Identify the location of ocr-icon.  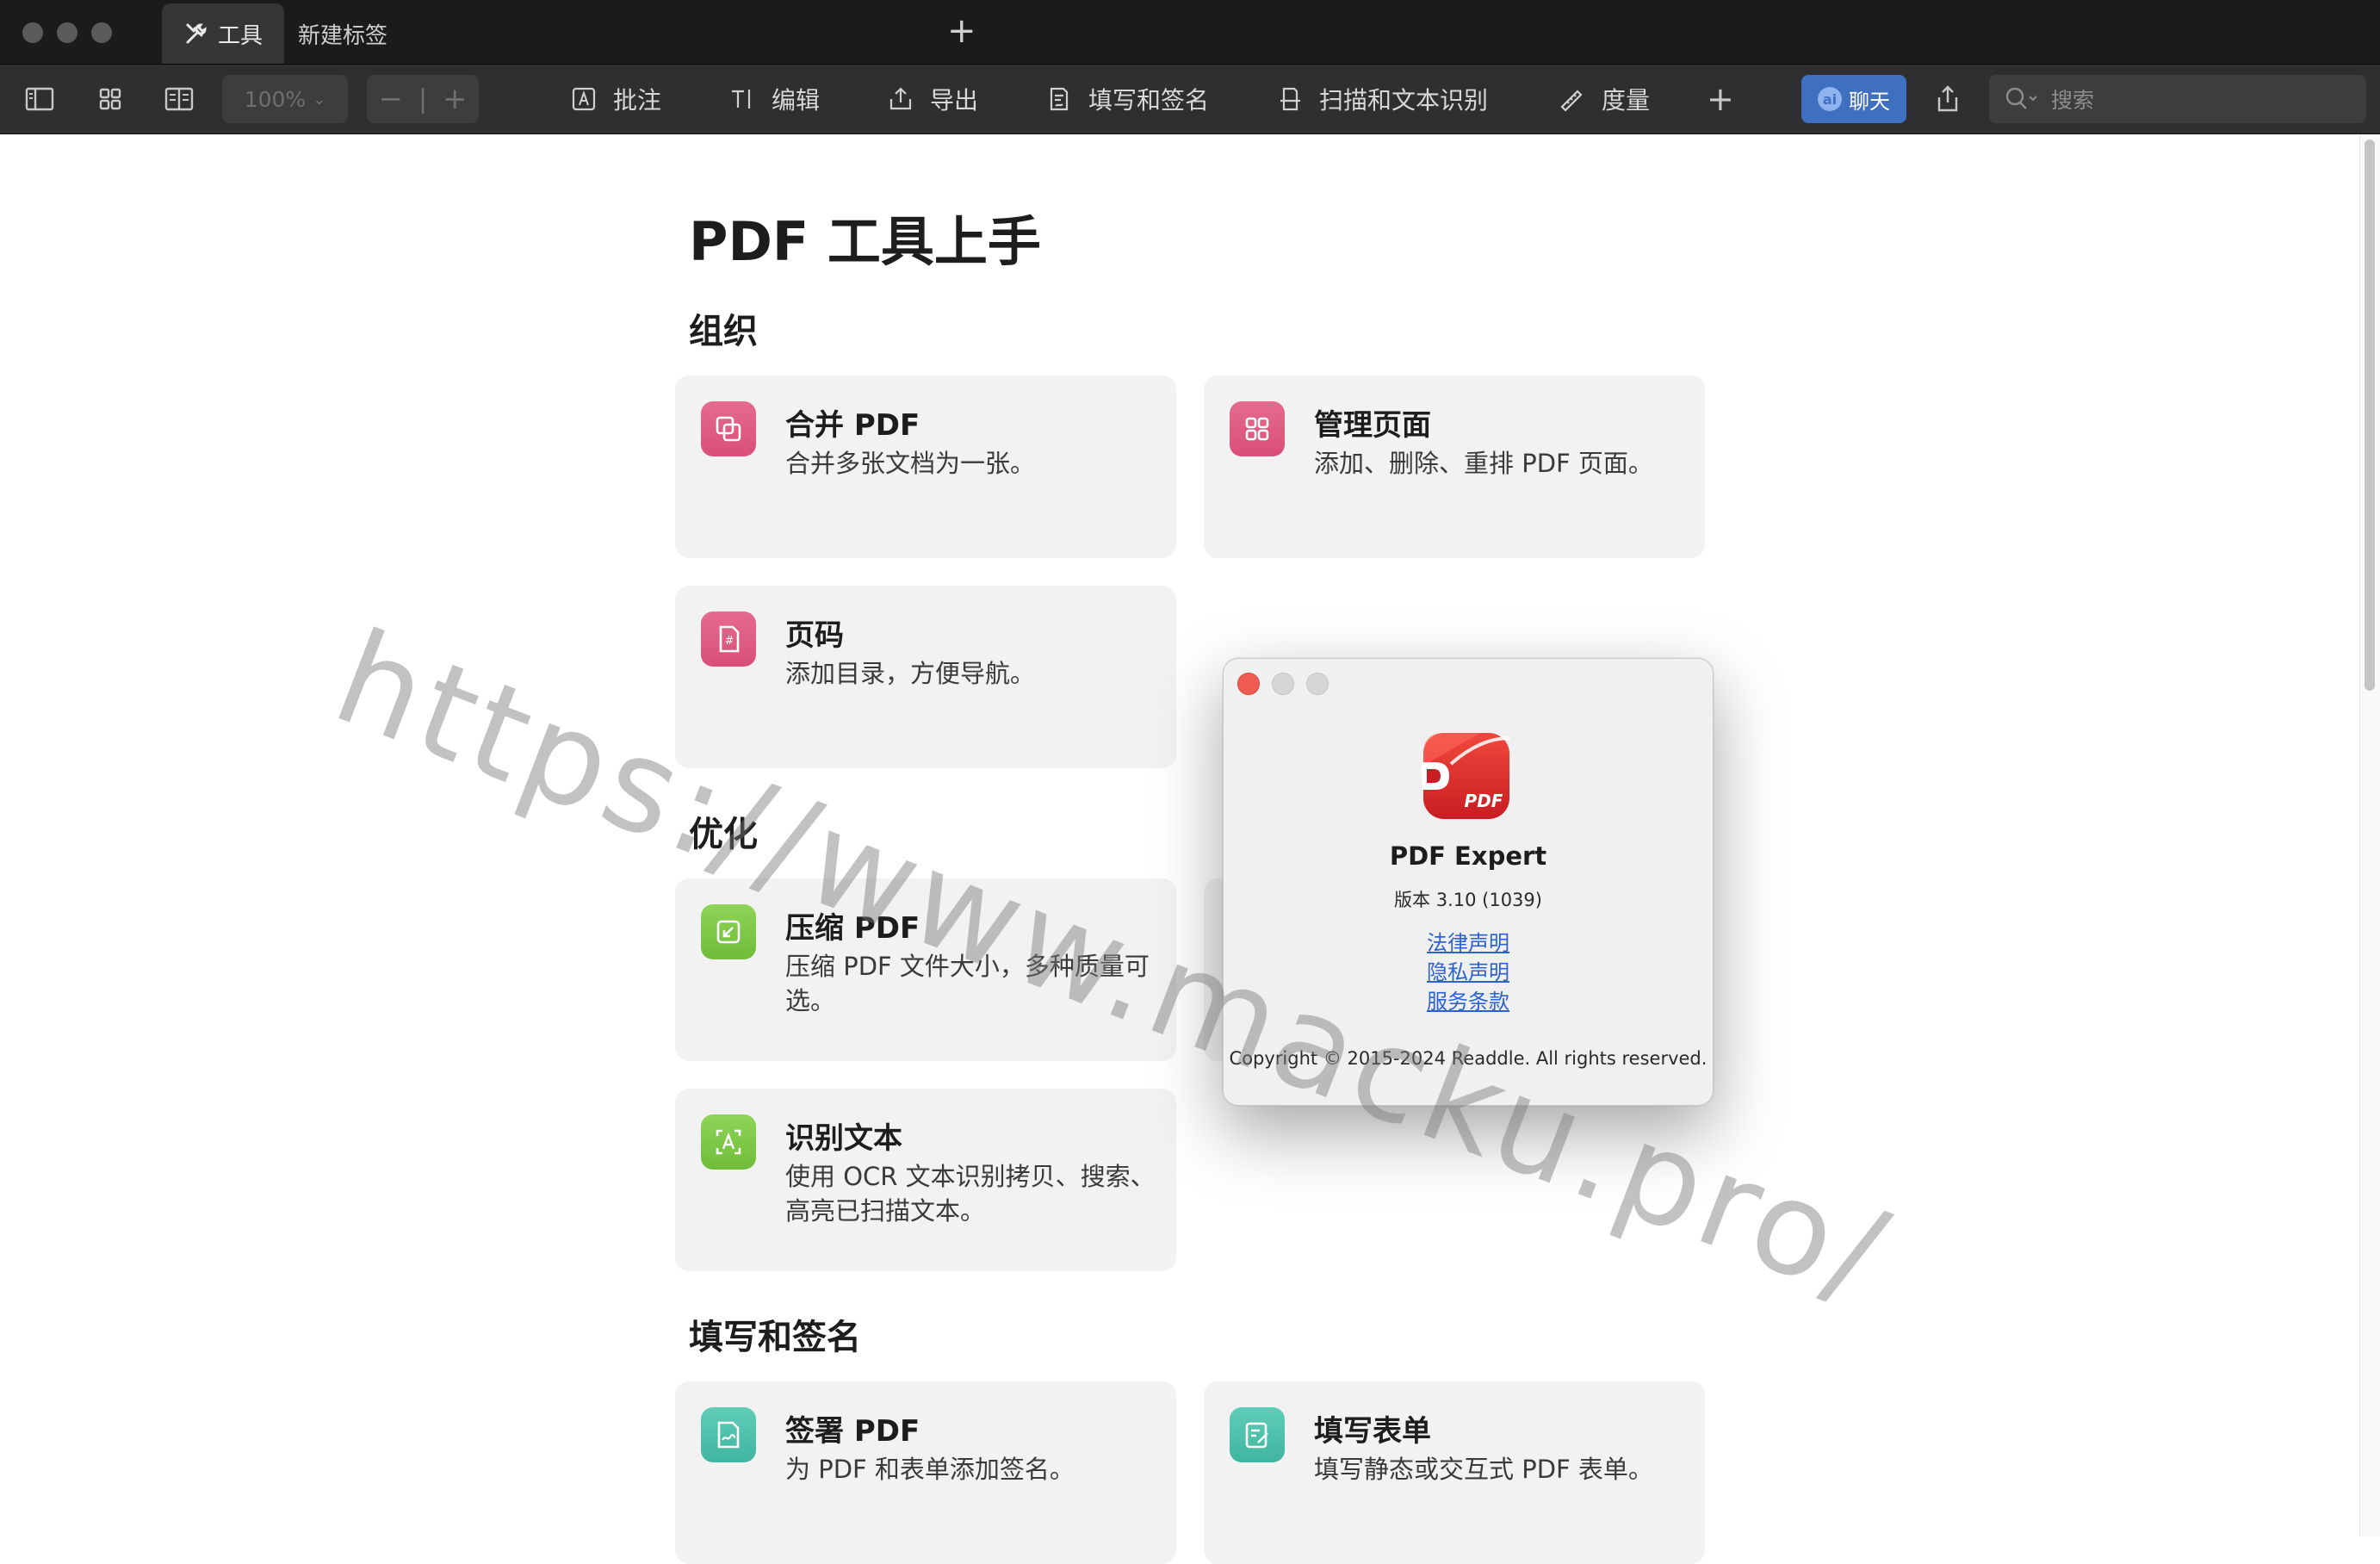
(728, 1142).